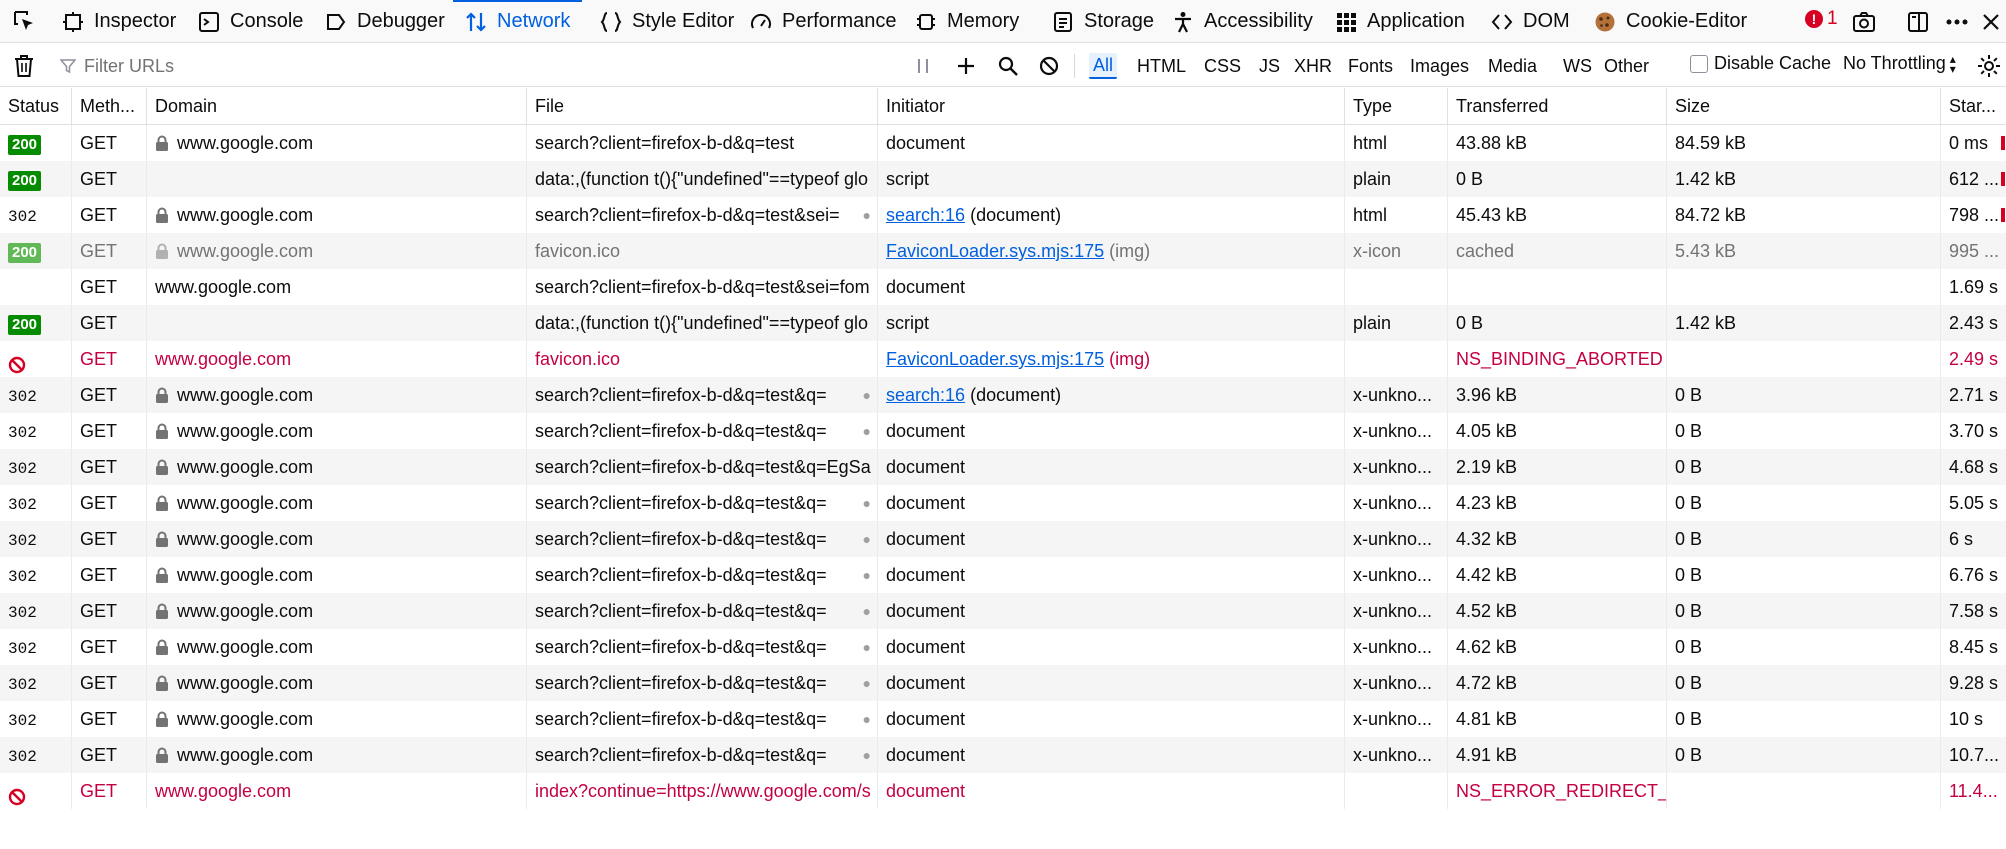 This screenshot has width=2006, height=849. I want to click on select-arrows-icon: ▴ ▾, so click(1952, 63).